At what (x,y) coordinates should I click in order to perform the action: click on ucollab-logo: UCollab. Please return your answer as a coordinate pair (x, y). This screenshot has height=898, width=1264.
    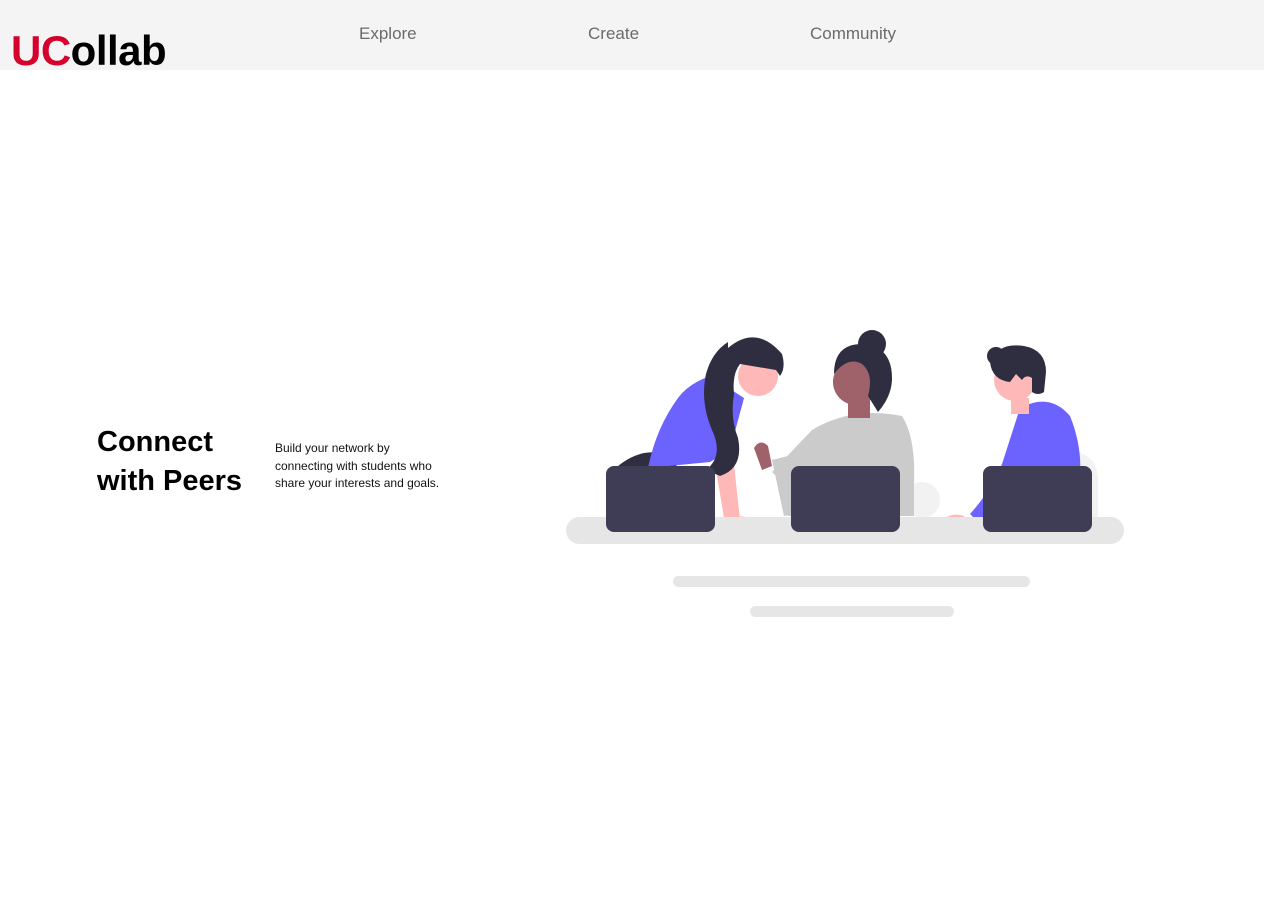
    Looking at the image, I should click on (89, 51).